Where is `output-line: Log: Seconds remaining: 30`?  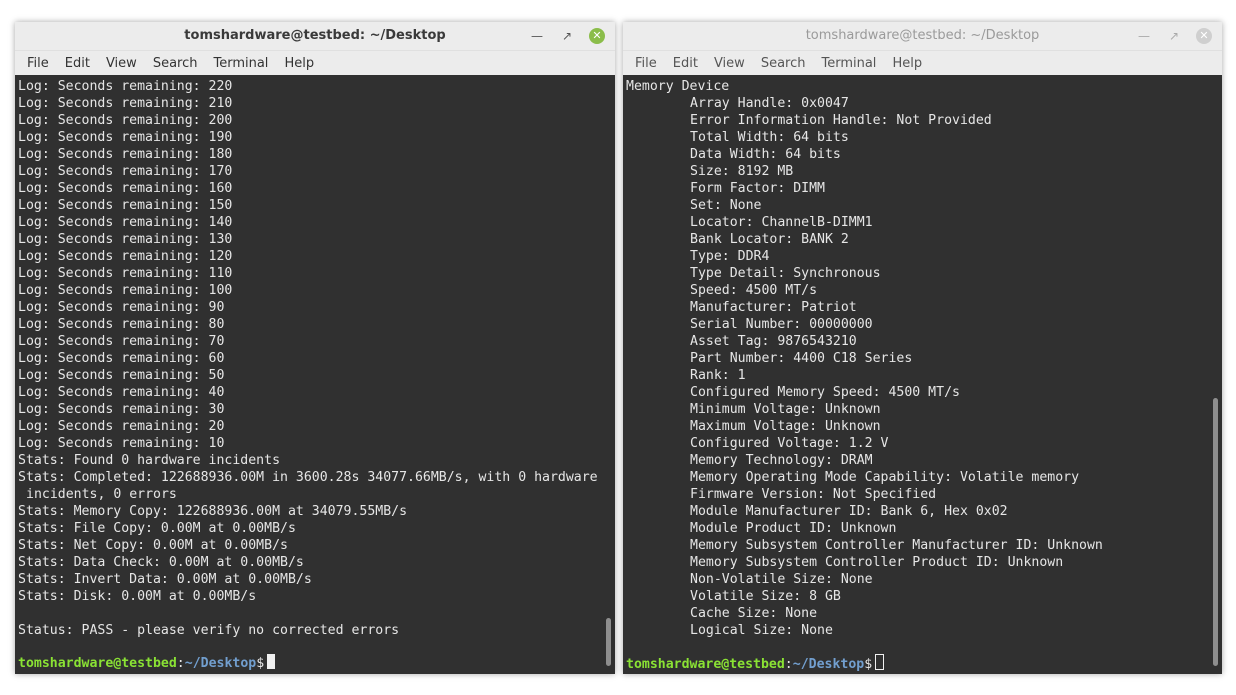 output-line: Log: Seconds remaining: 30 is located at coordinates (121, 409).